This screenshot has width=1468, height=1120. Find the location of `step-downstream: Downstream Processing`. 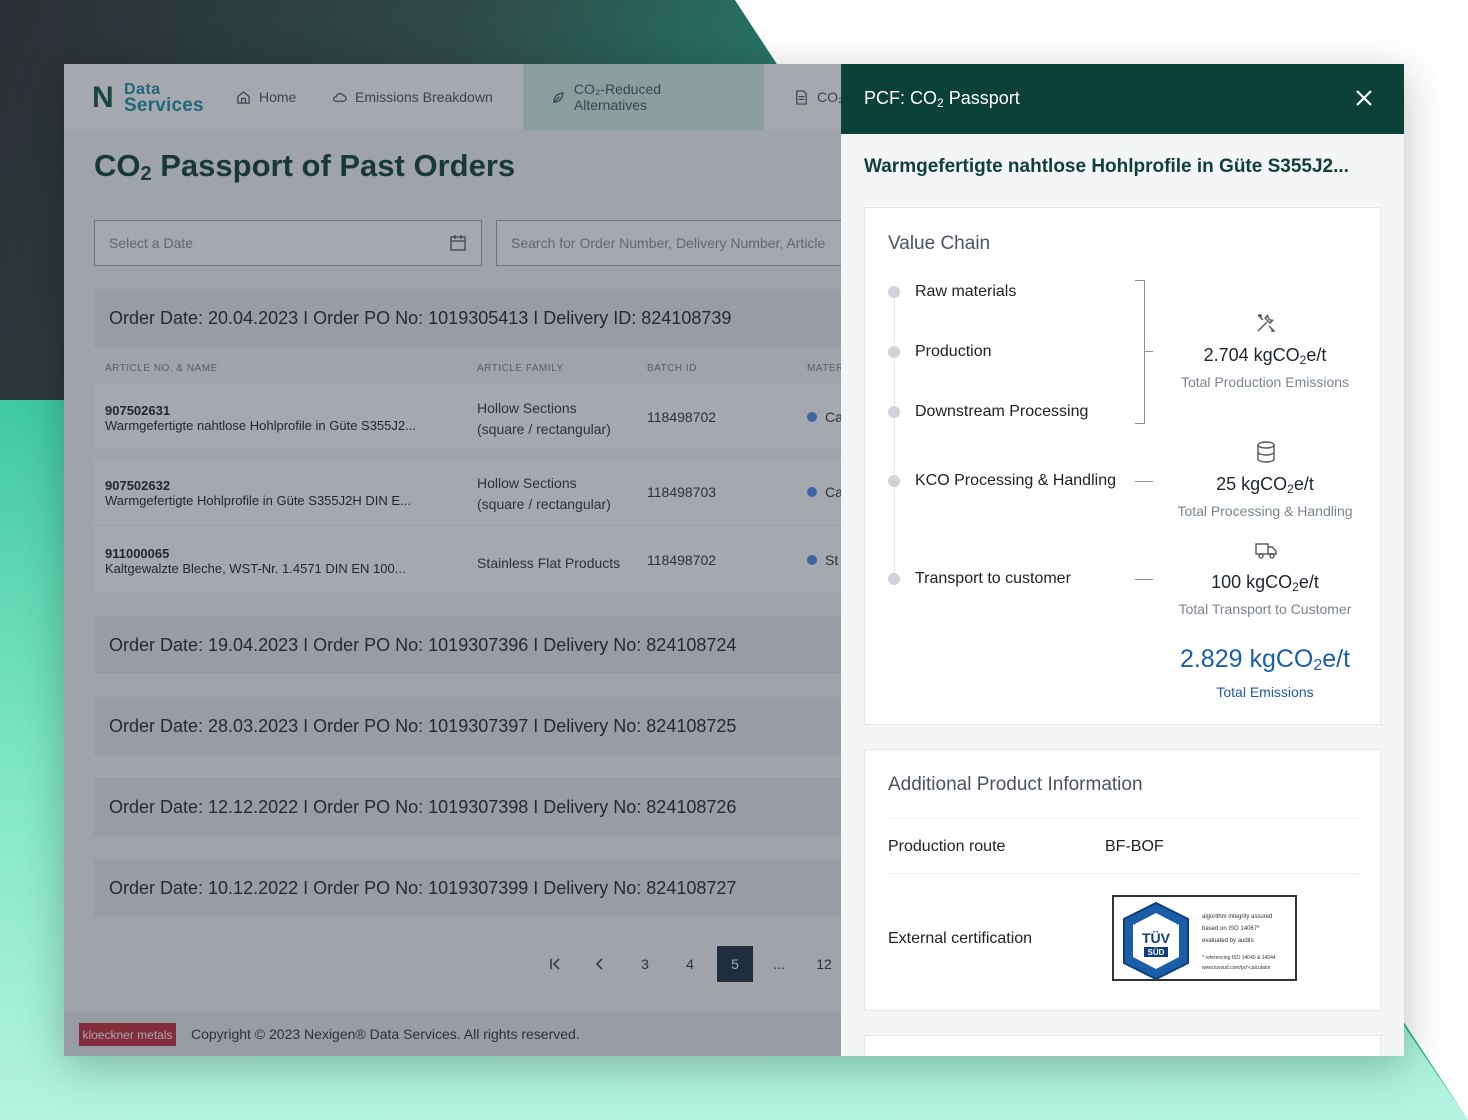

step-downstream: Downstream Processing is located at coordinates (988, 412).